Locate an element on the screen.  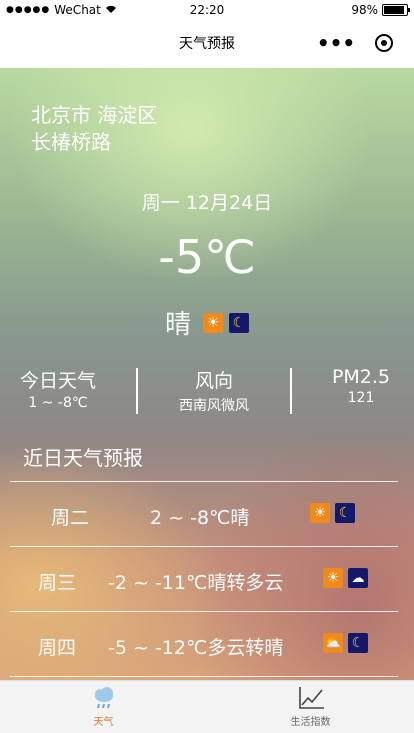
status-bar: ●●●●● WeChat 22:20 98% is located at coordinates (207, 10).